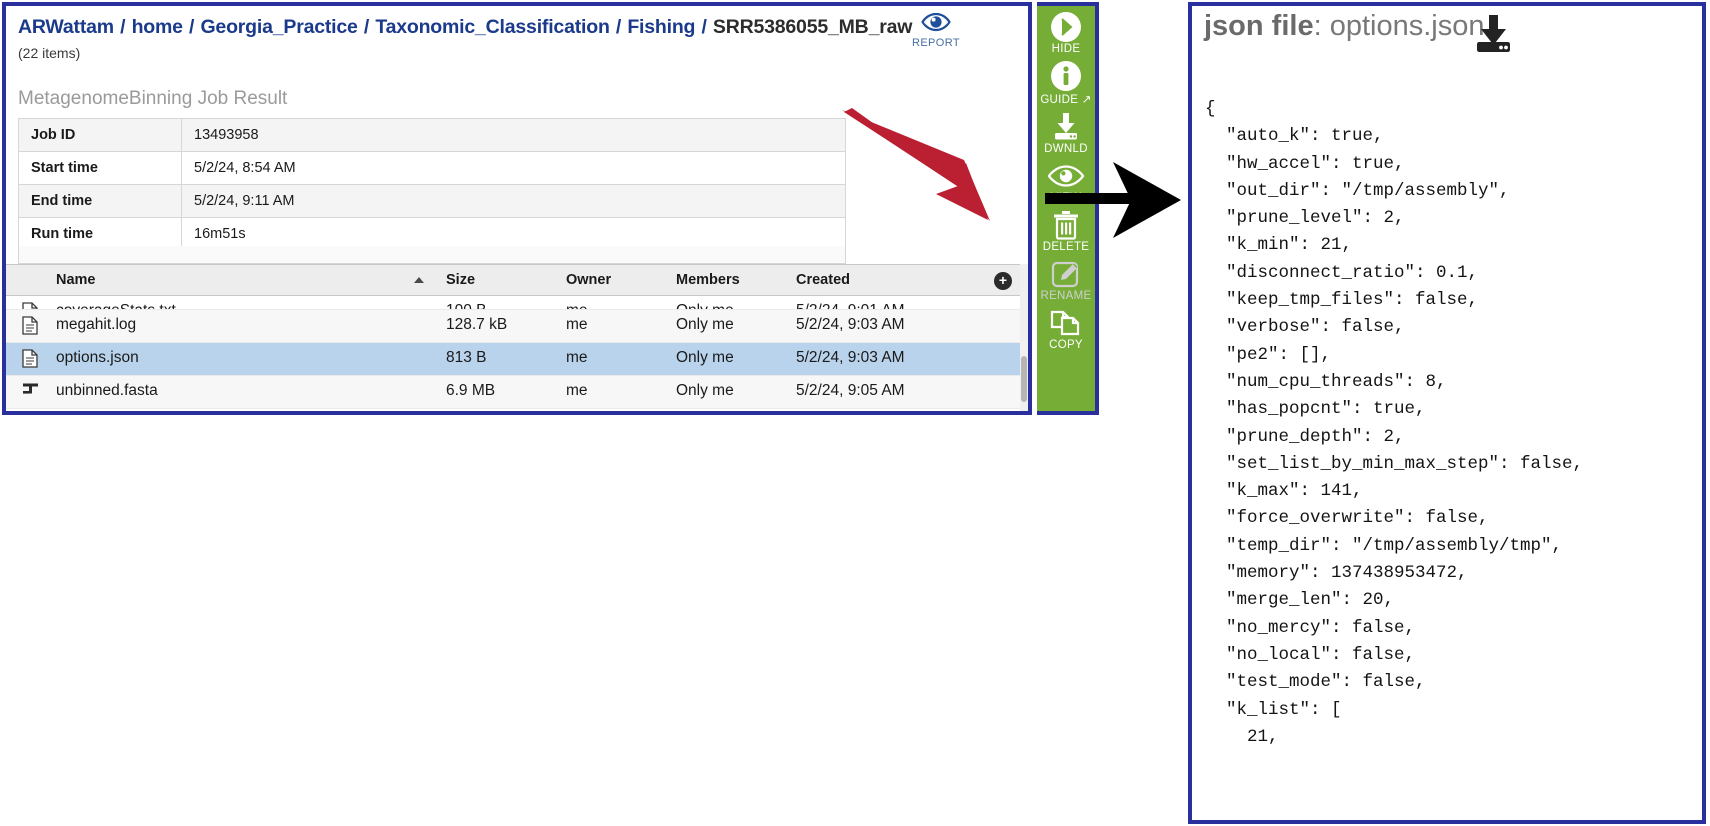  I want to click on file-size: 6.9 MB, so click(471, 390).